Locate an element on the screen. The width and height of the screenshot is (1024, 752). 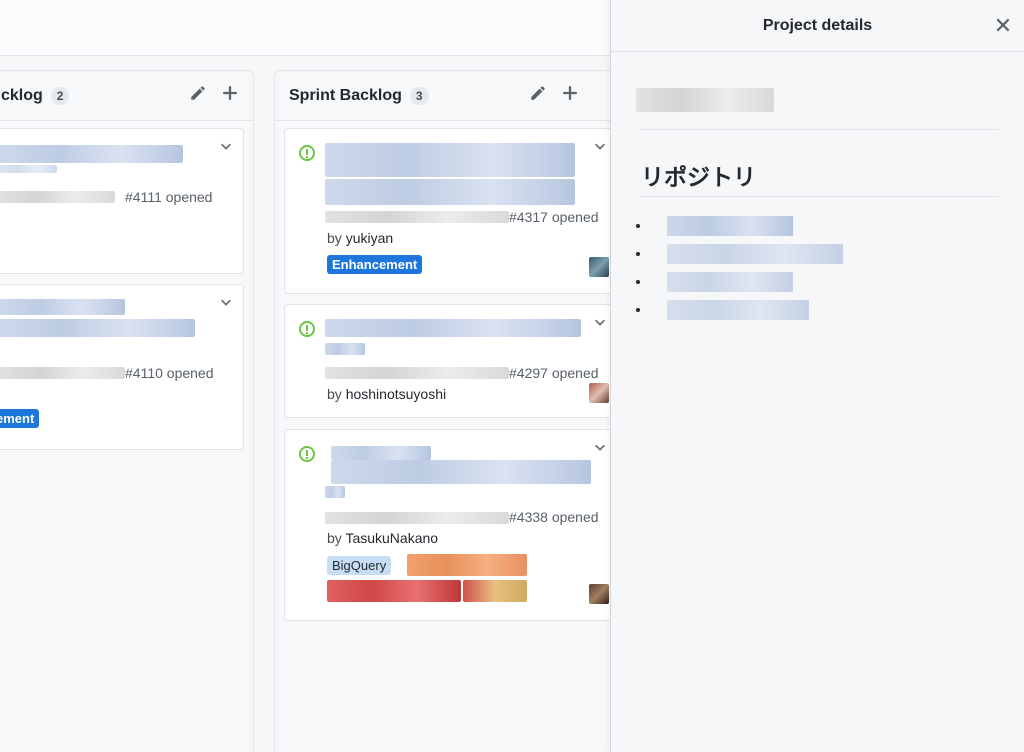
repositories-heading: リポジトリ is located at coordinates (698, 177).